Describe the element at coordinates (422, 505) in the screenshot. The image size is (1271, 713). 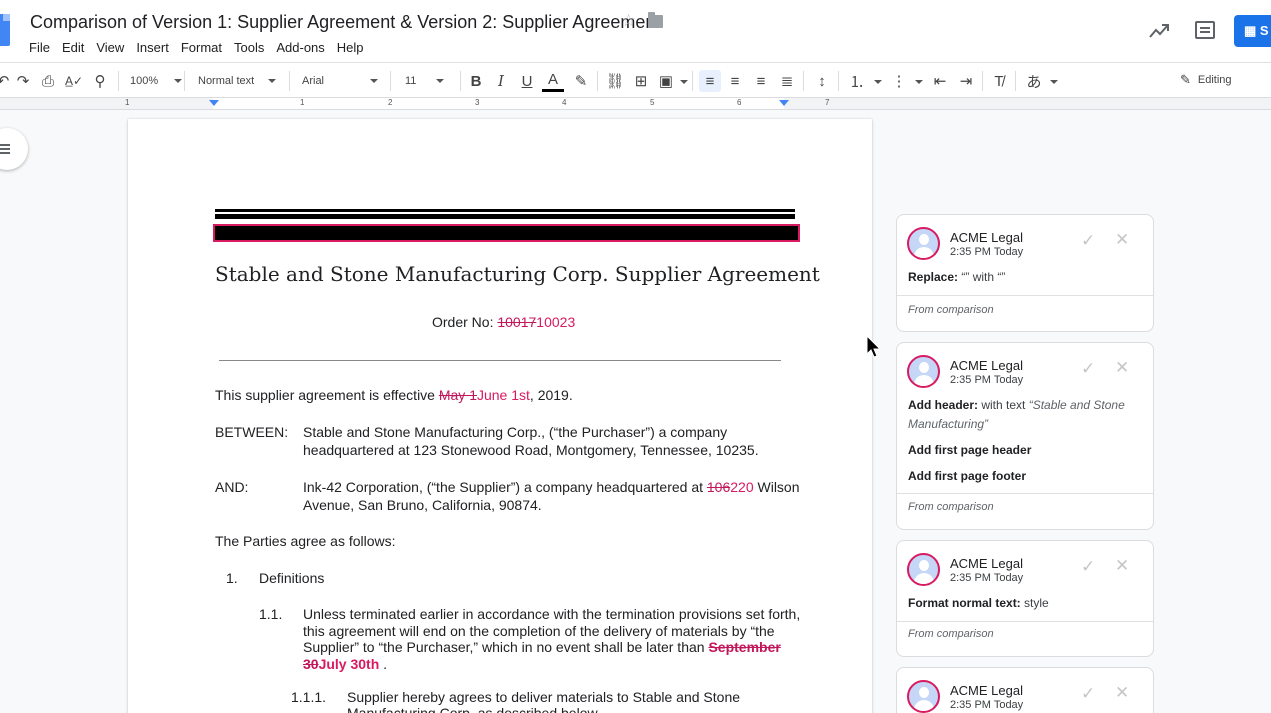
I see `and-line-2: Avenue, San Bruno, California, 90874.` at that location.